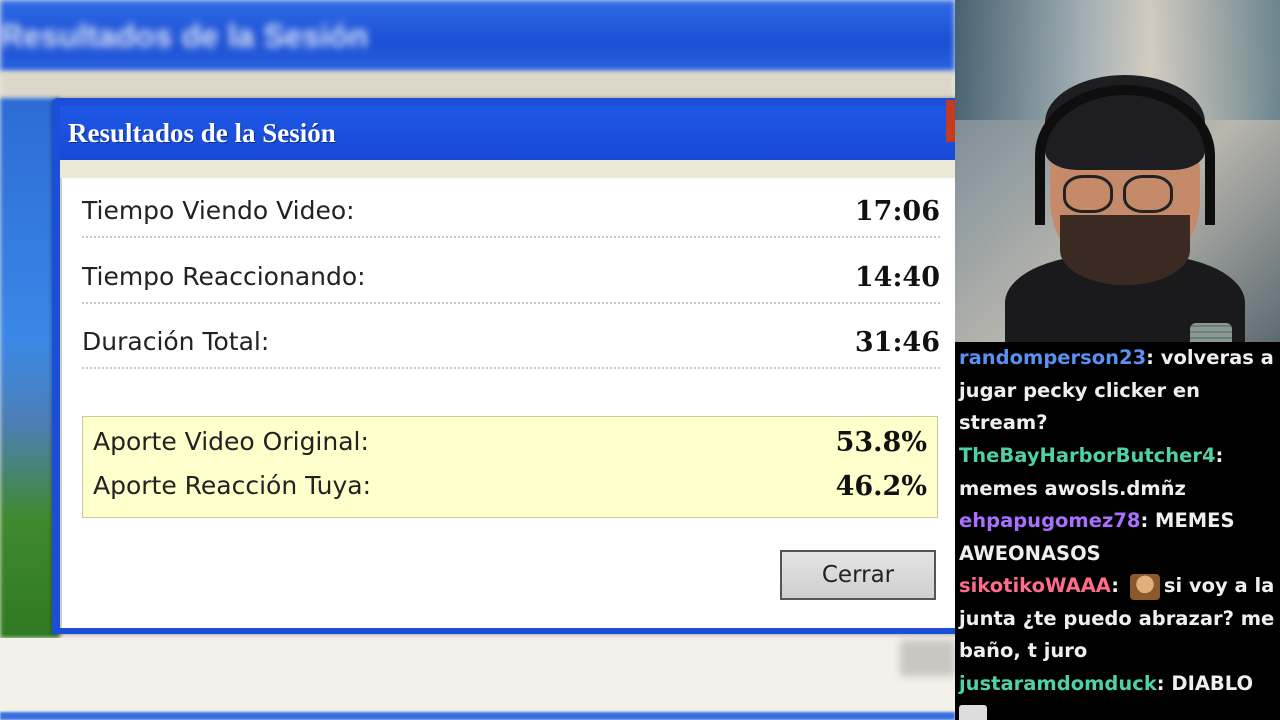  I want to click on emote-icon, so click(973, 712).